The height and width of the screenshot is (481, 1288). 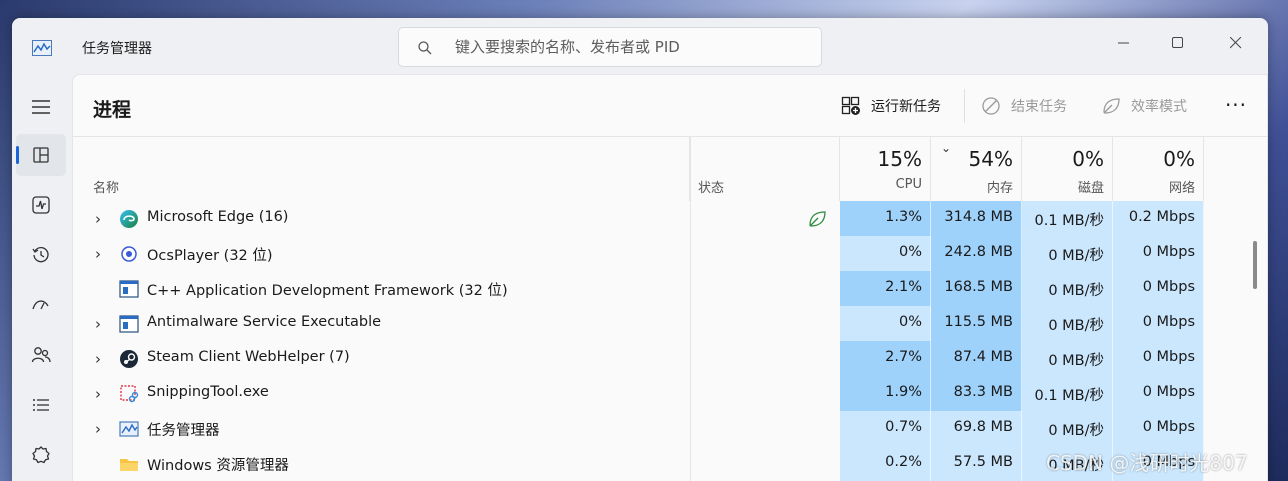 I want to click on snipping-tool-icon, so click(x=129, y=394).